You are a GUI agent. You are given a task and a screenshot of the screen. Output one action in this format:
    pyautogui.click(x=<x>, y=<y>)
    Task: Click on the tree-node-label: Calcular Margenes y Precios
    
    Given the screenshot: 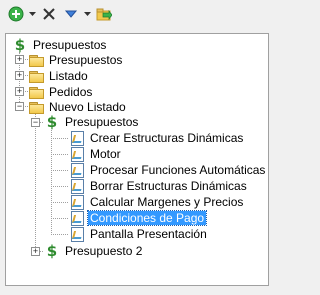 What is the action you would take?
    pyautogui.click(x=167, y=202)
    